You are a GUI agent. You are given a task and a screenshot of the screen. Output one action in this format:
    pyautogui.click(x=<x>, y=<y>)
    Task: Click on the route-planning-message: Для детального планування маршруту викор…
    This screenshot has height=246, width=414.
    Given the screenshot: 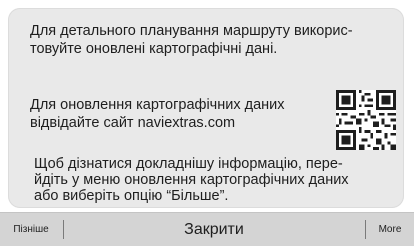 What is the action you would take?
    pyautogui.click(x=191, y=40)
    